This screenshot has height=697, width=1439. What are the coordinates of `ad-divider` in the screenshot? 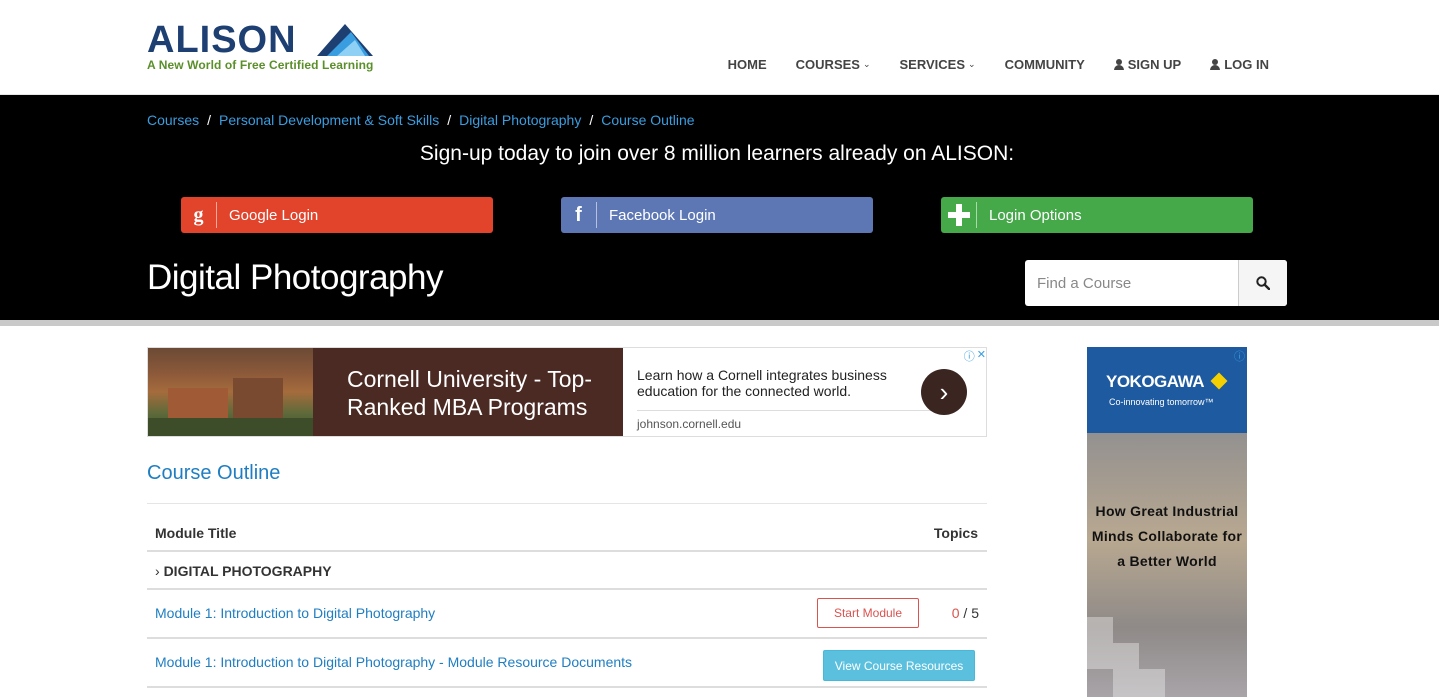 It's located at (787, 410).